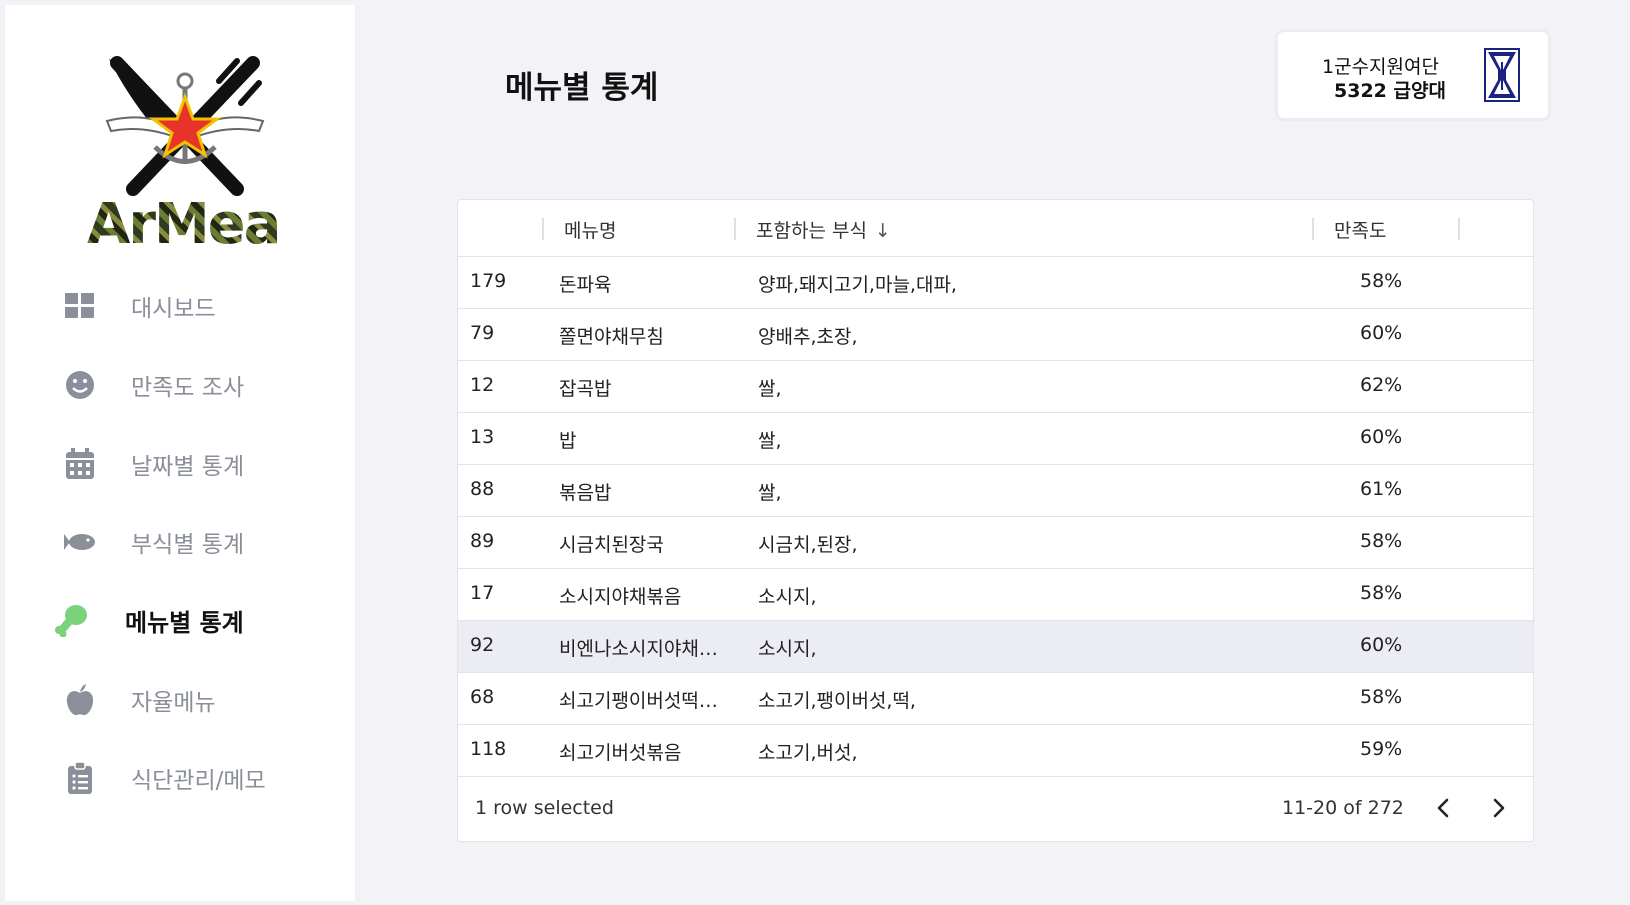 This screenshot has width=1630, height=905. I want to click on selection-count: 1 row selected, so click(544, 808).